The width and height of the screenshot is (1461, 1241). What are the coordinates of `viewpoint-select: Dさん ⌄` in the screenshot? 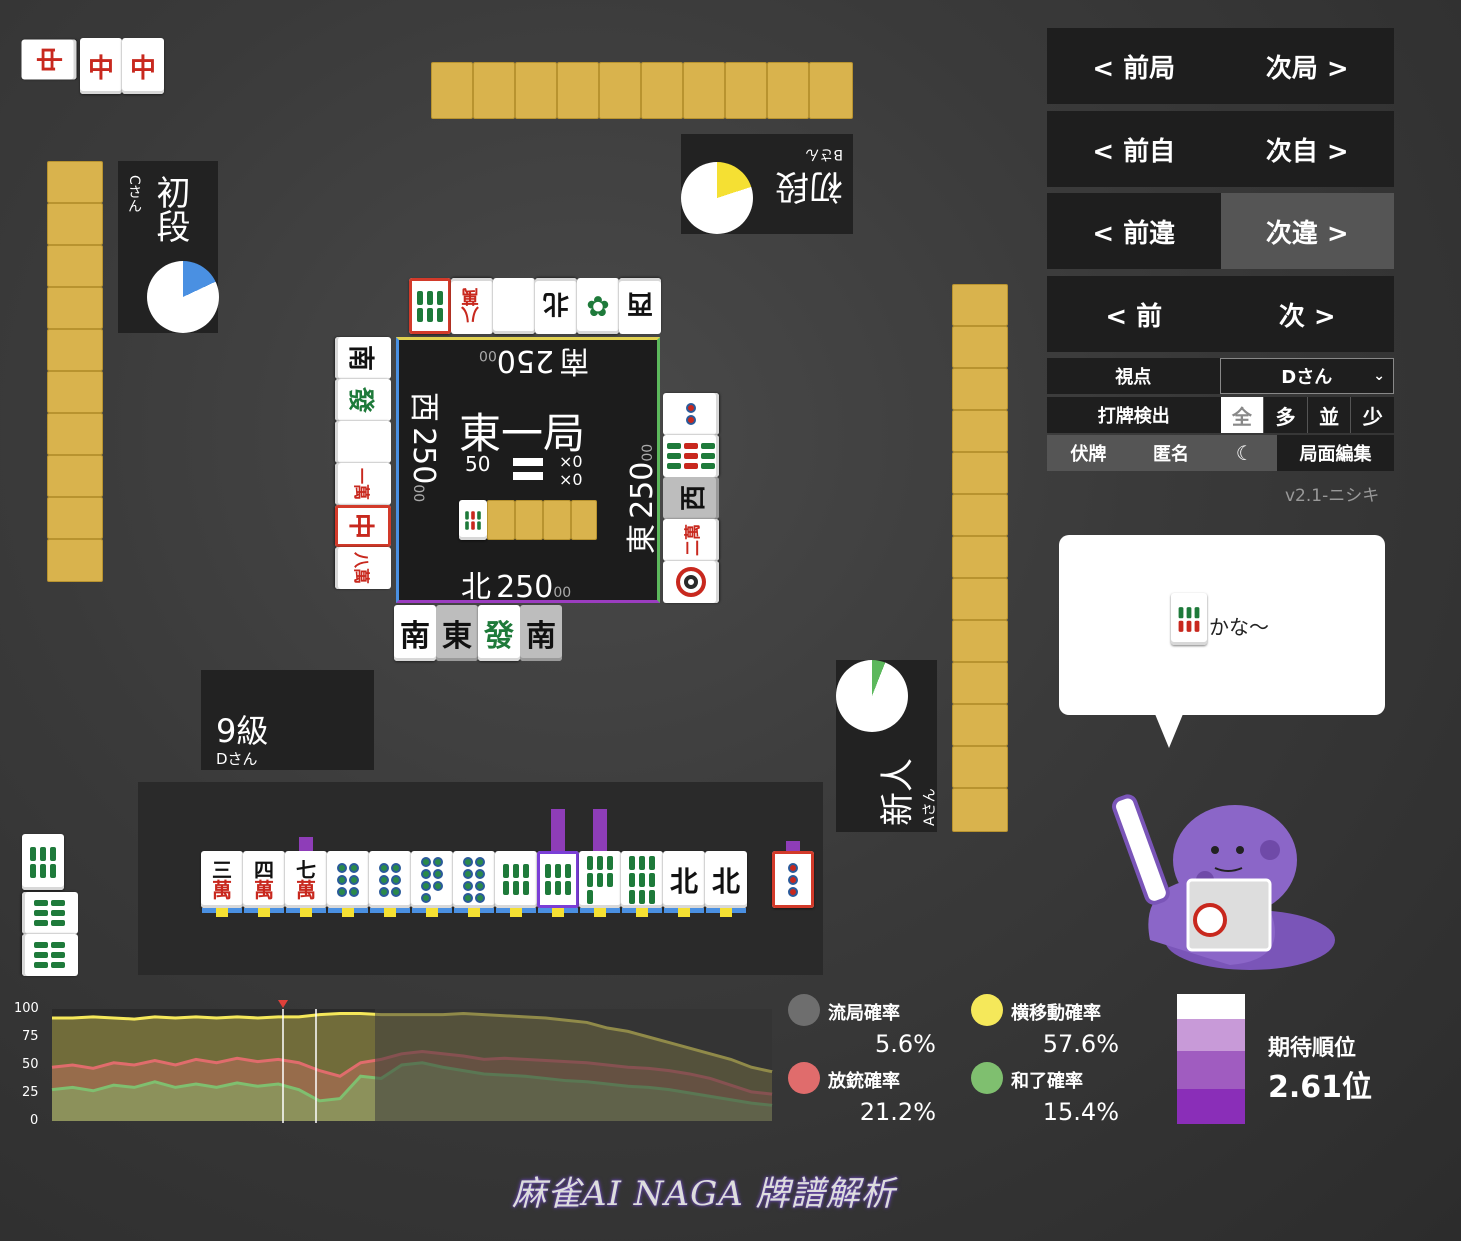 It's located at (1306, 376).